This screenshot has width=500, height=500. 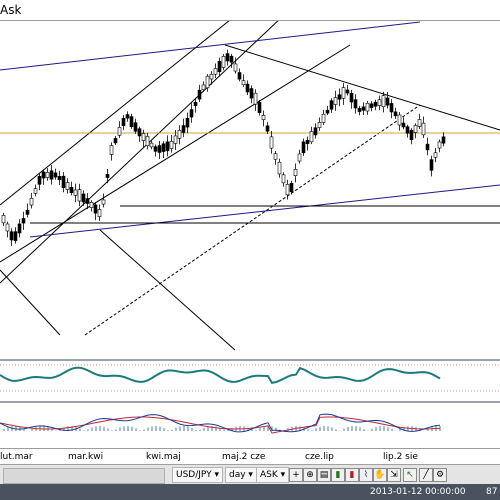 I want to click on oscillator-panel, so click(x=250, y=381).